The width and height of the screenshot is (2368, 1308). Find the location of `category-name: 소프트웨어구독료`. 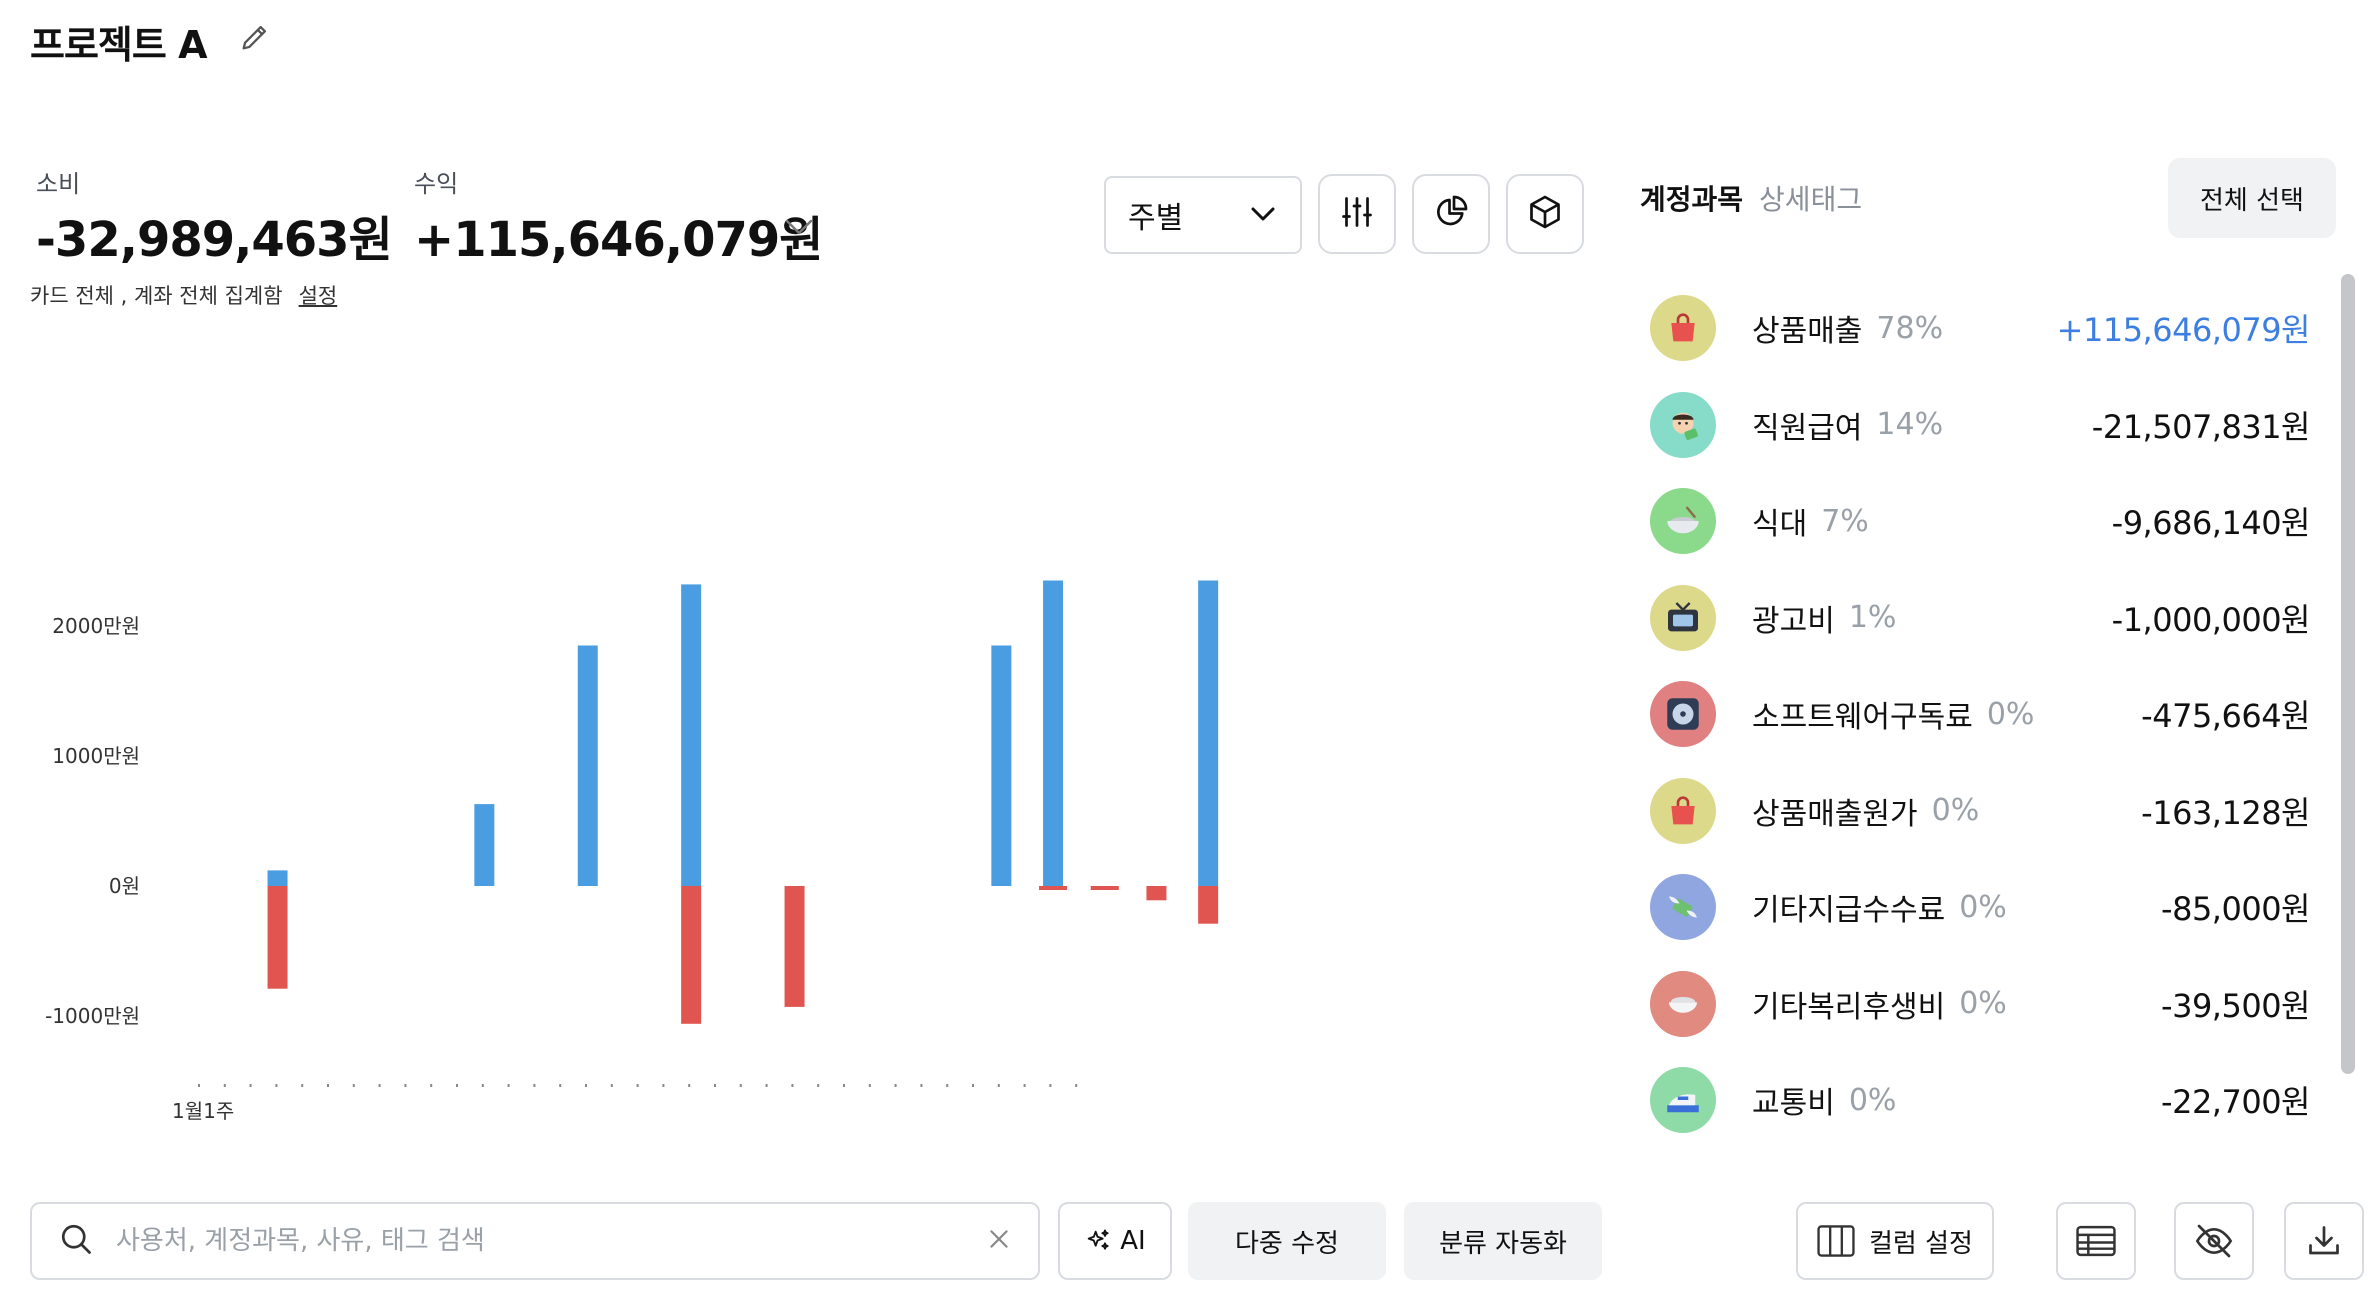

category-name: 소프트웨어구독료 is located at coordinates (1862, 718).